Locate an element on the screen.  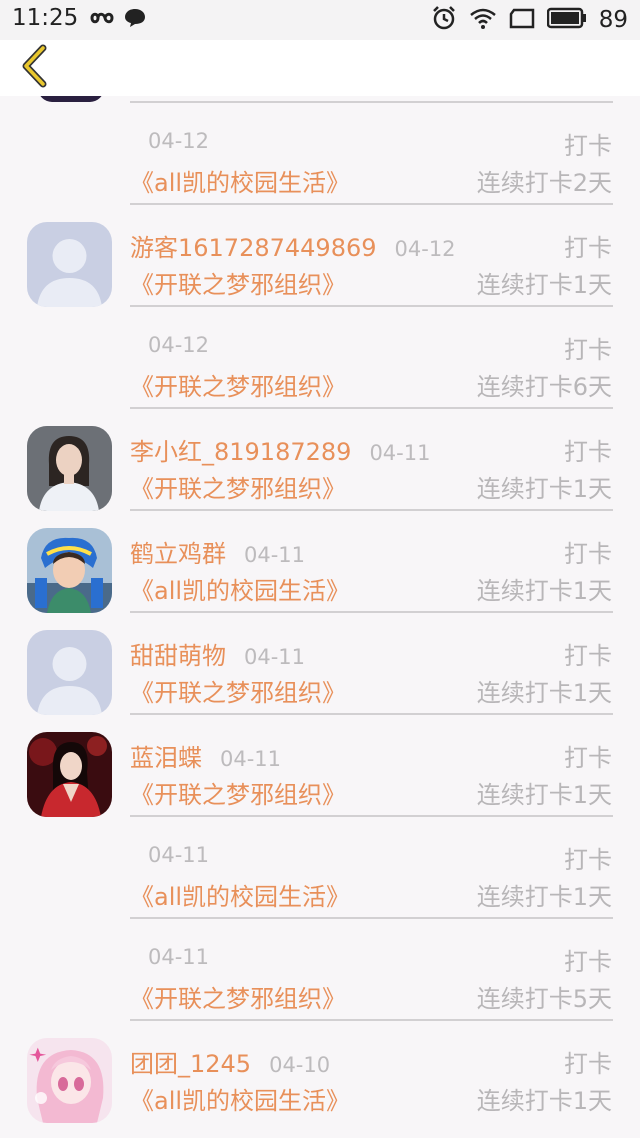
list-item: 蓝泪蝶 04-11 打卡 《开联之梦邪组织》 连续打卡1天 is located at coordinates (320, 762).